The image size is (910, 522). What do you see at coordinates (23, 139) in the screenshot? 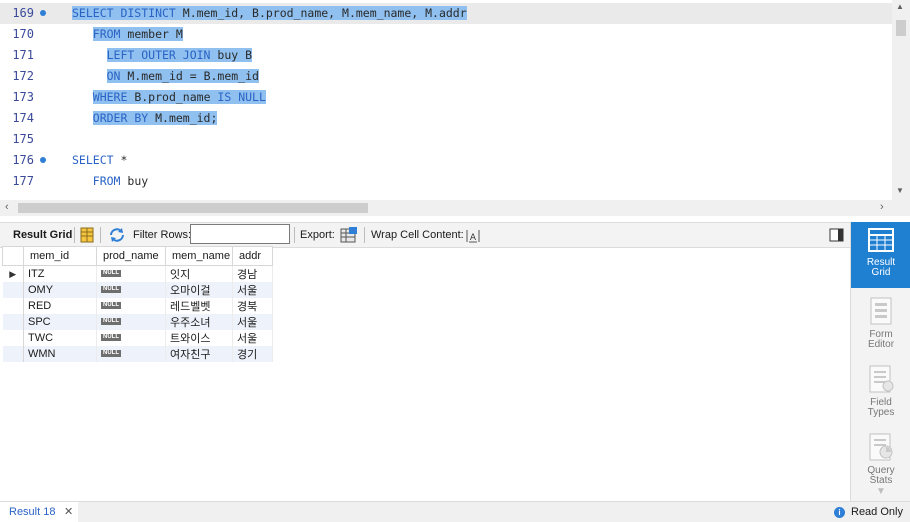
I see `line-number: 175` at bounding box center [23, 139].